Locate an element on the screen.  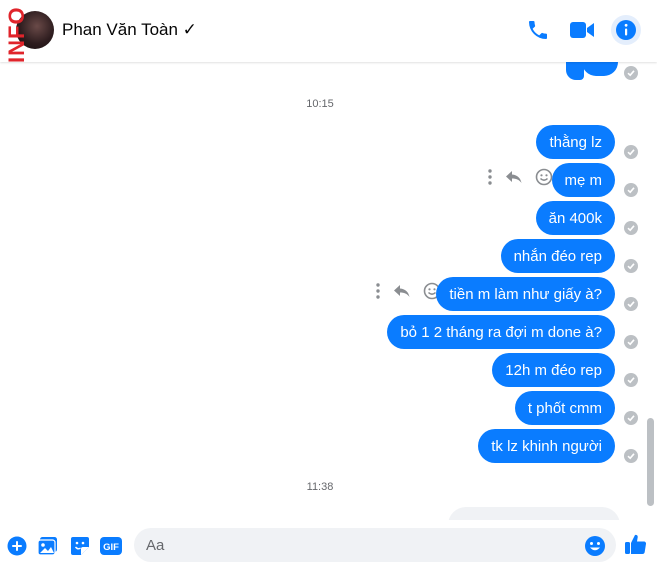
message-bubble: tiền m làm như giấy à? is located at coordinates (525, 294).